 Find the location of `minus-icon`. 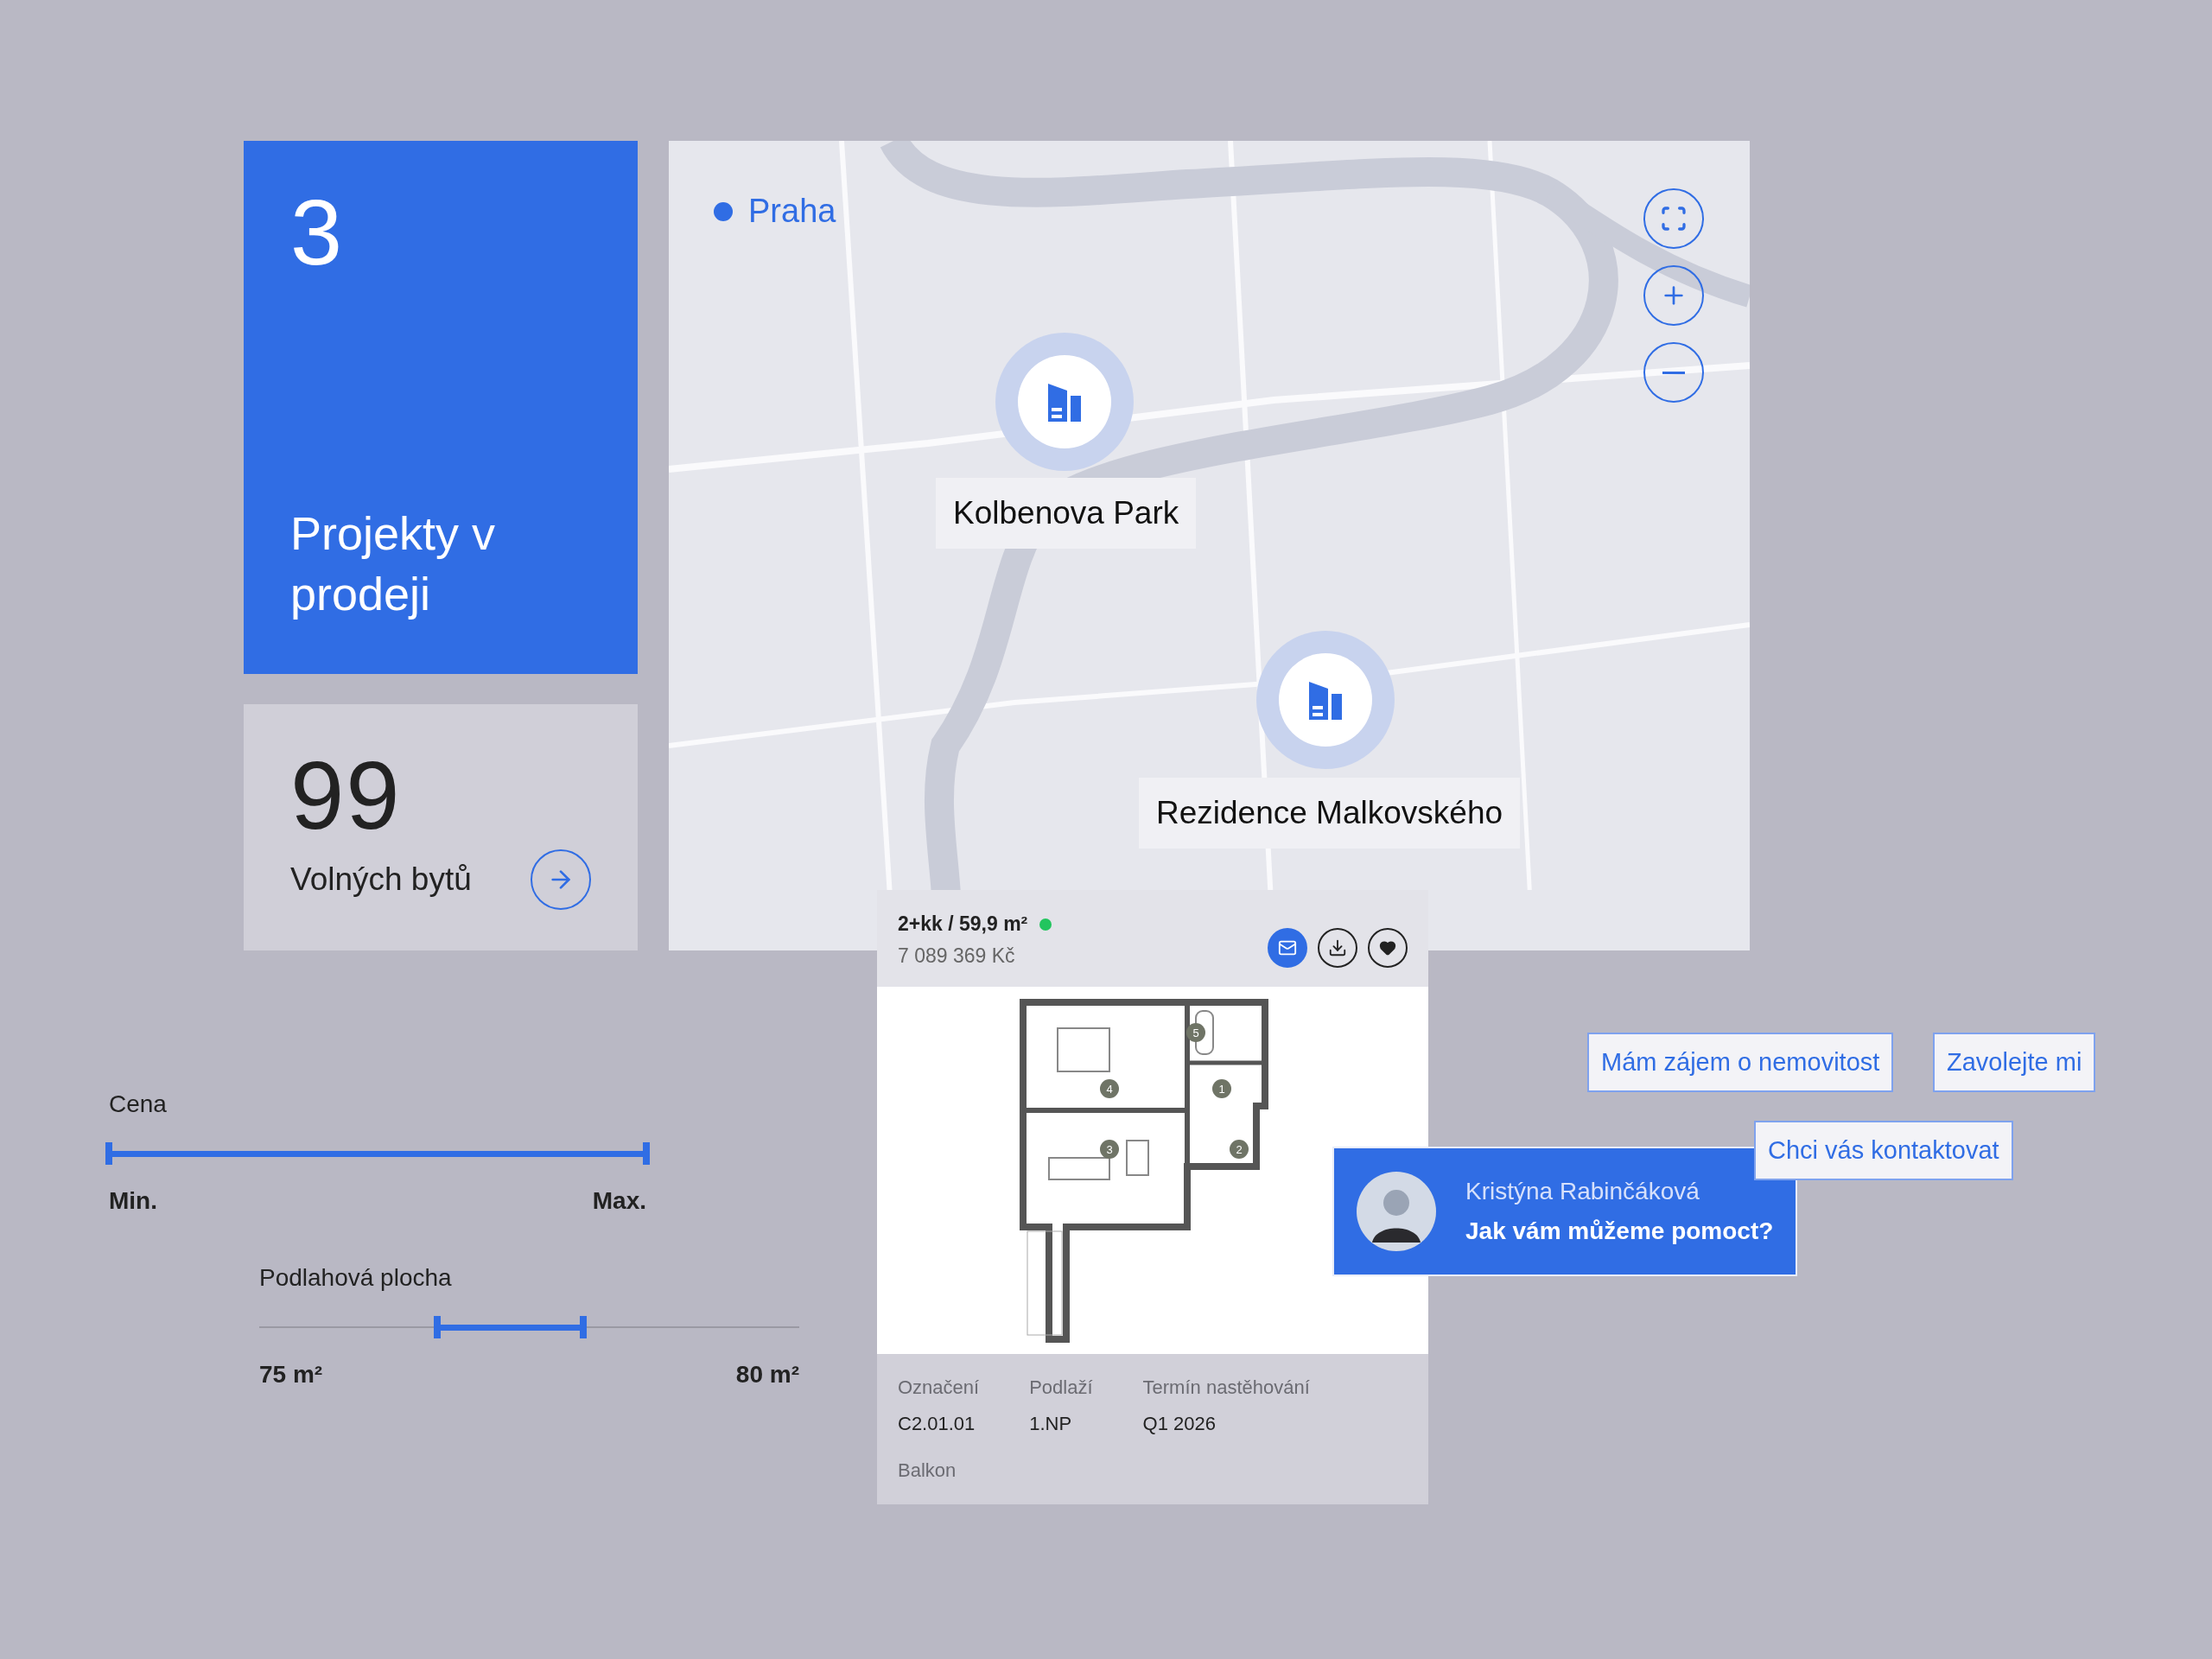

minus-icon is located at coordinates (1673, 372).